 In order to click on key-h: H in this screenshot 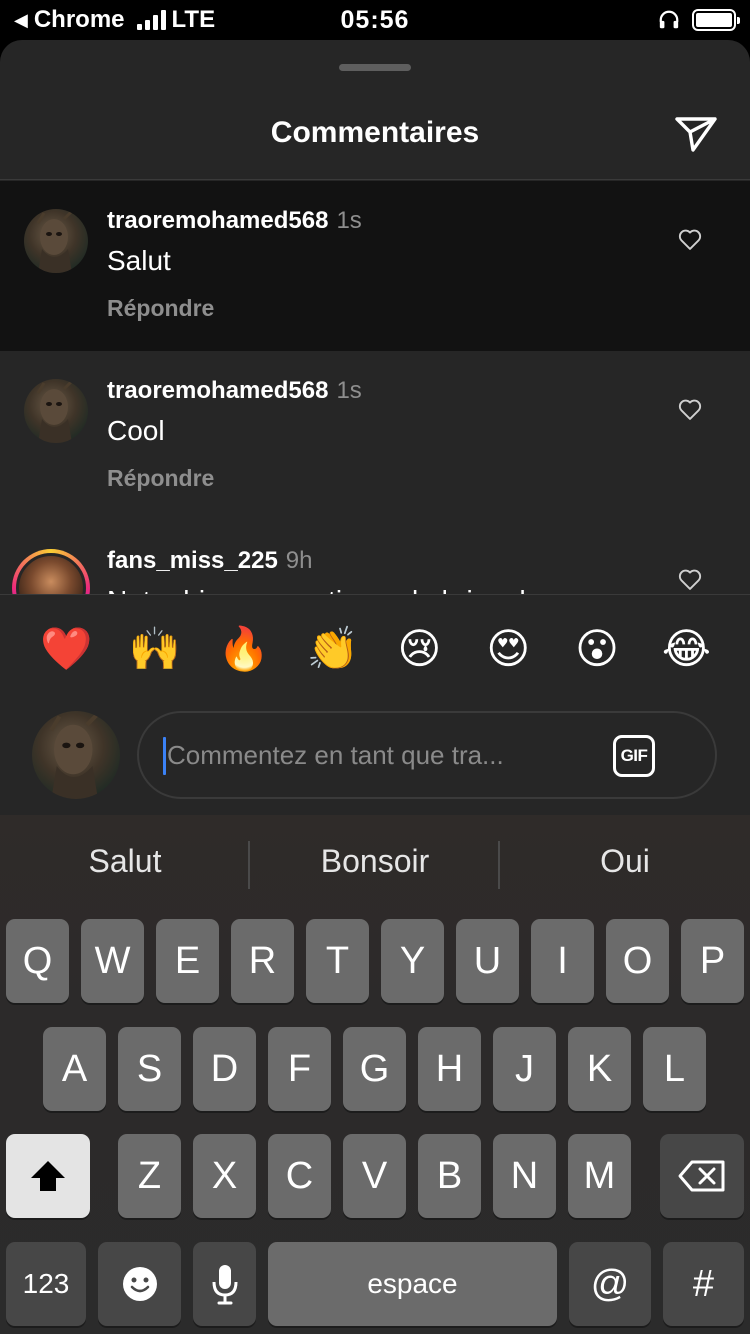, I will do `click(449, 1069)`.